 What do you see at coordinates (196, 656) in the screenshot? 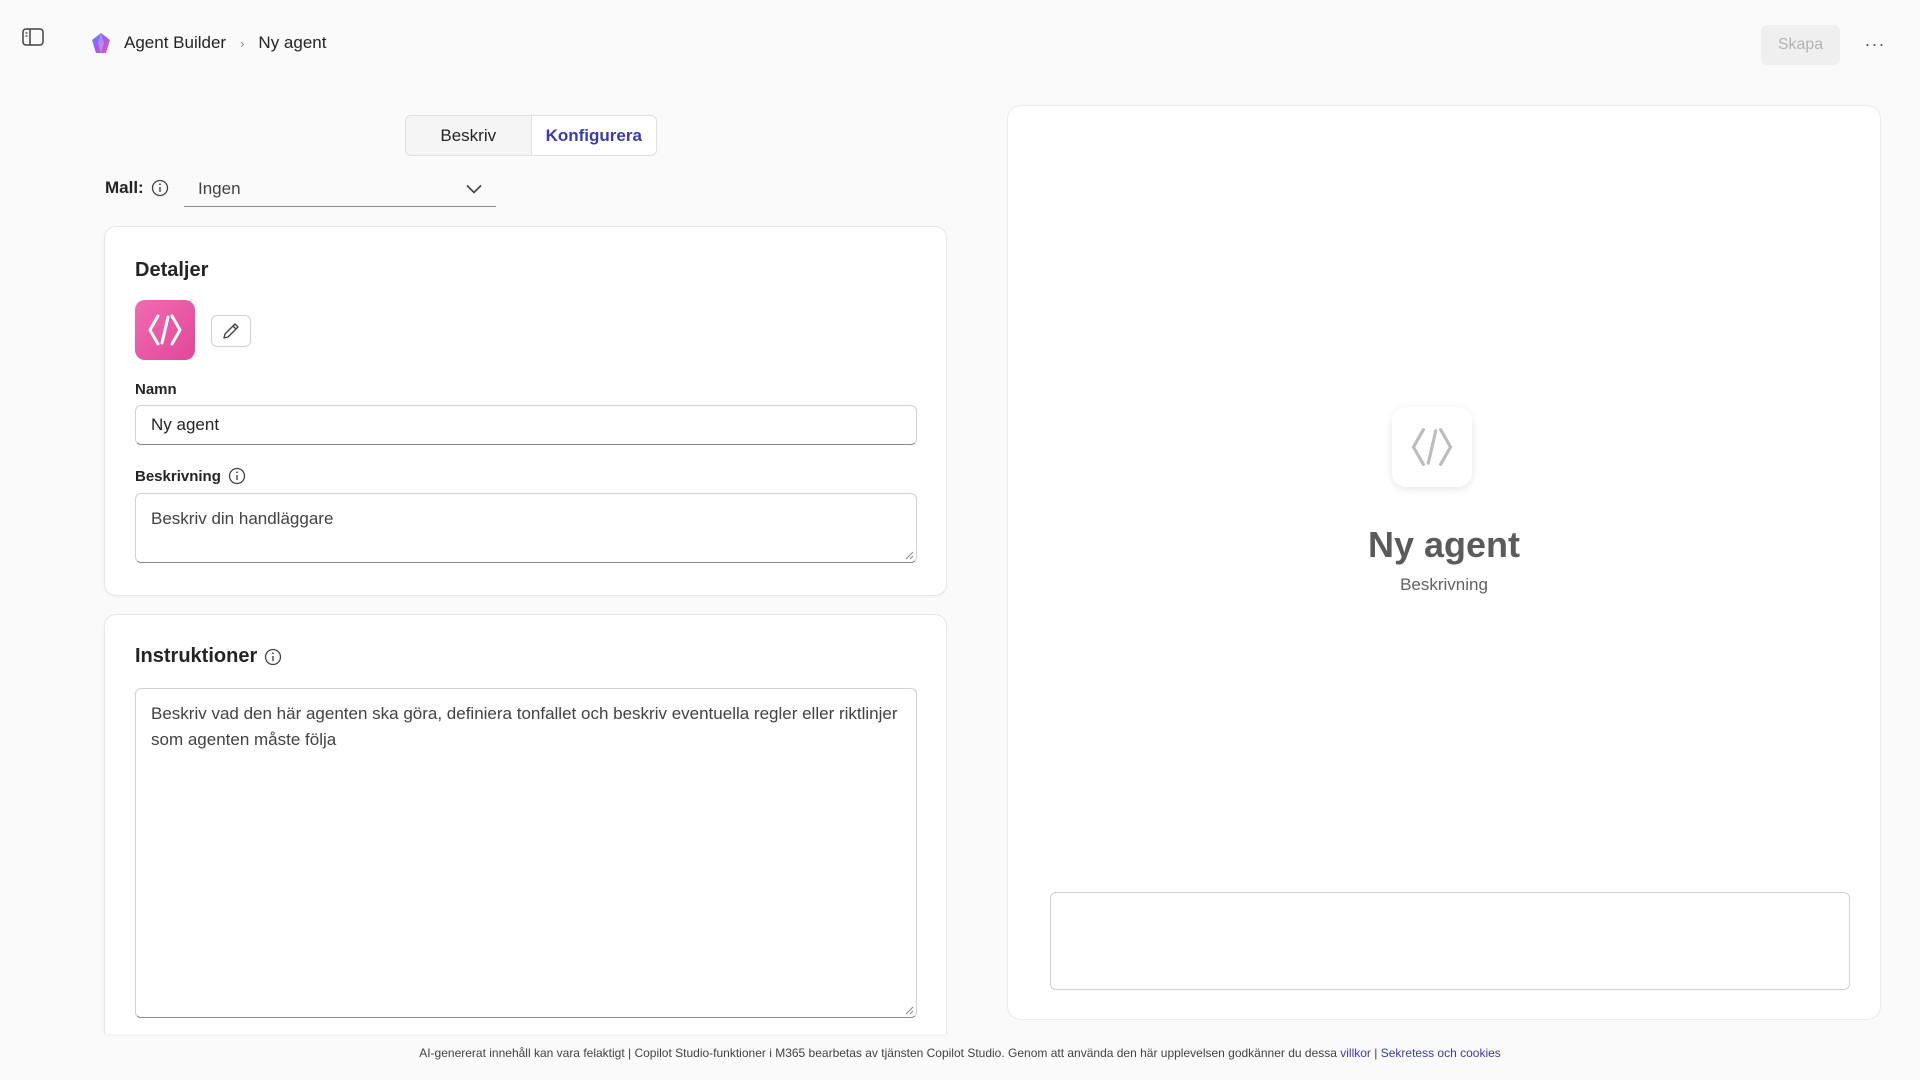
I see `instructions-title-text: Instruktioner` at bounding box center [196, 656].